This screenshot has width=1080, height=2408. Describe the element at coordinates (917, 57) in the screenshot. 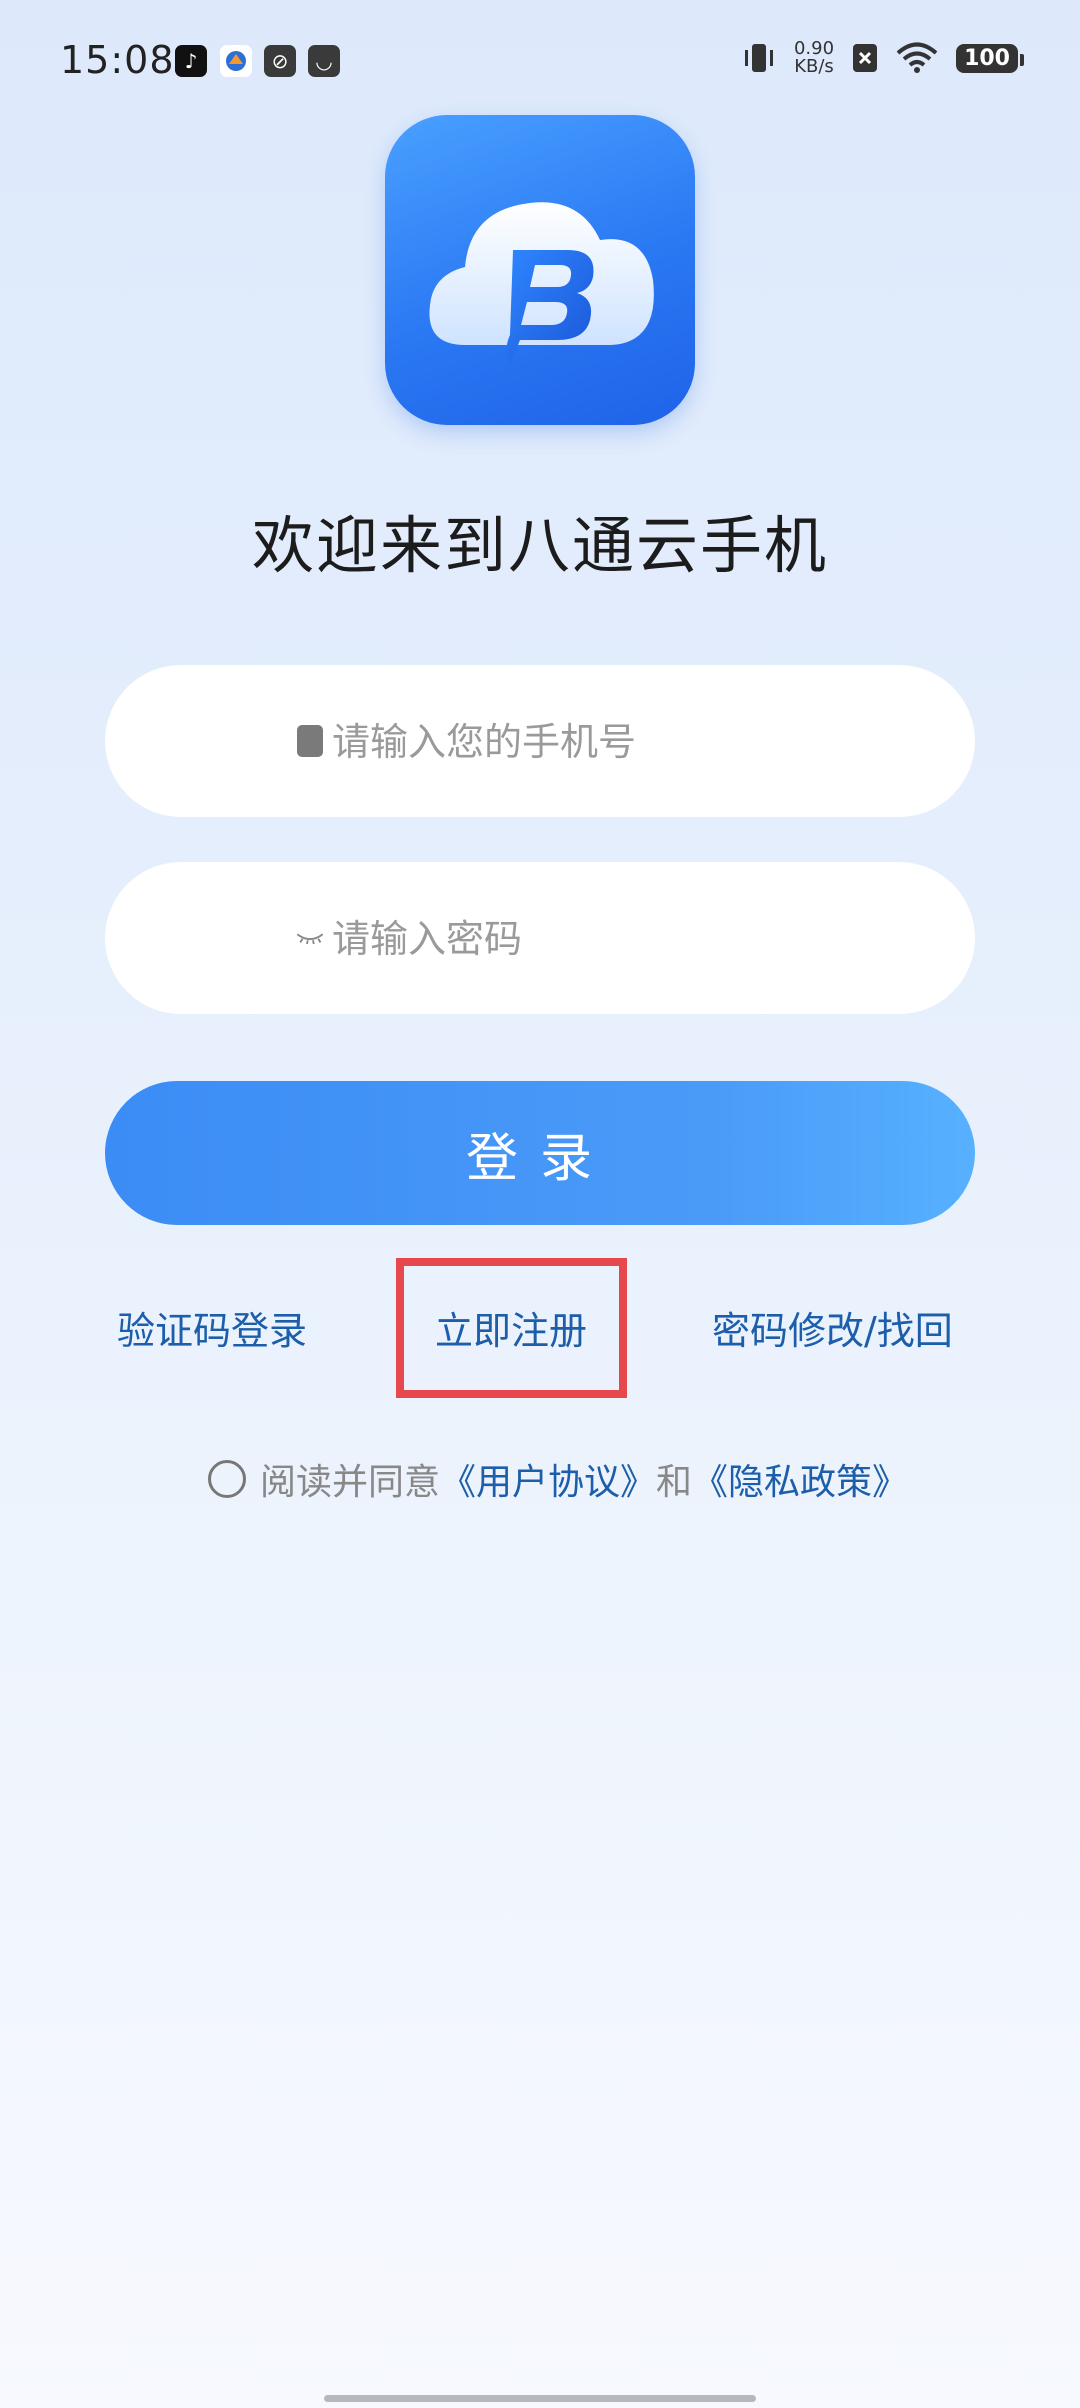

I see `wifi-icon` at that location.